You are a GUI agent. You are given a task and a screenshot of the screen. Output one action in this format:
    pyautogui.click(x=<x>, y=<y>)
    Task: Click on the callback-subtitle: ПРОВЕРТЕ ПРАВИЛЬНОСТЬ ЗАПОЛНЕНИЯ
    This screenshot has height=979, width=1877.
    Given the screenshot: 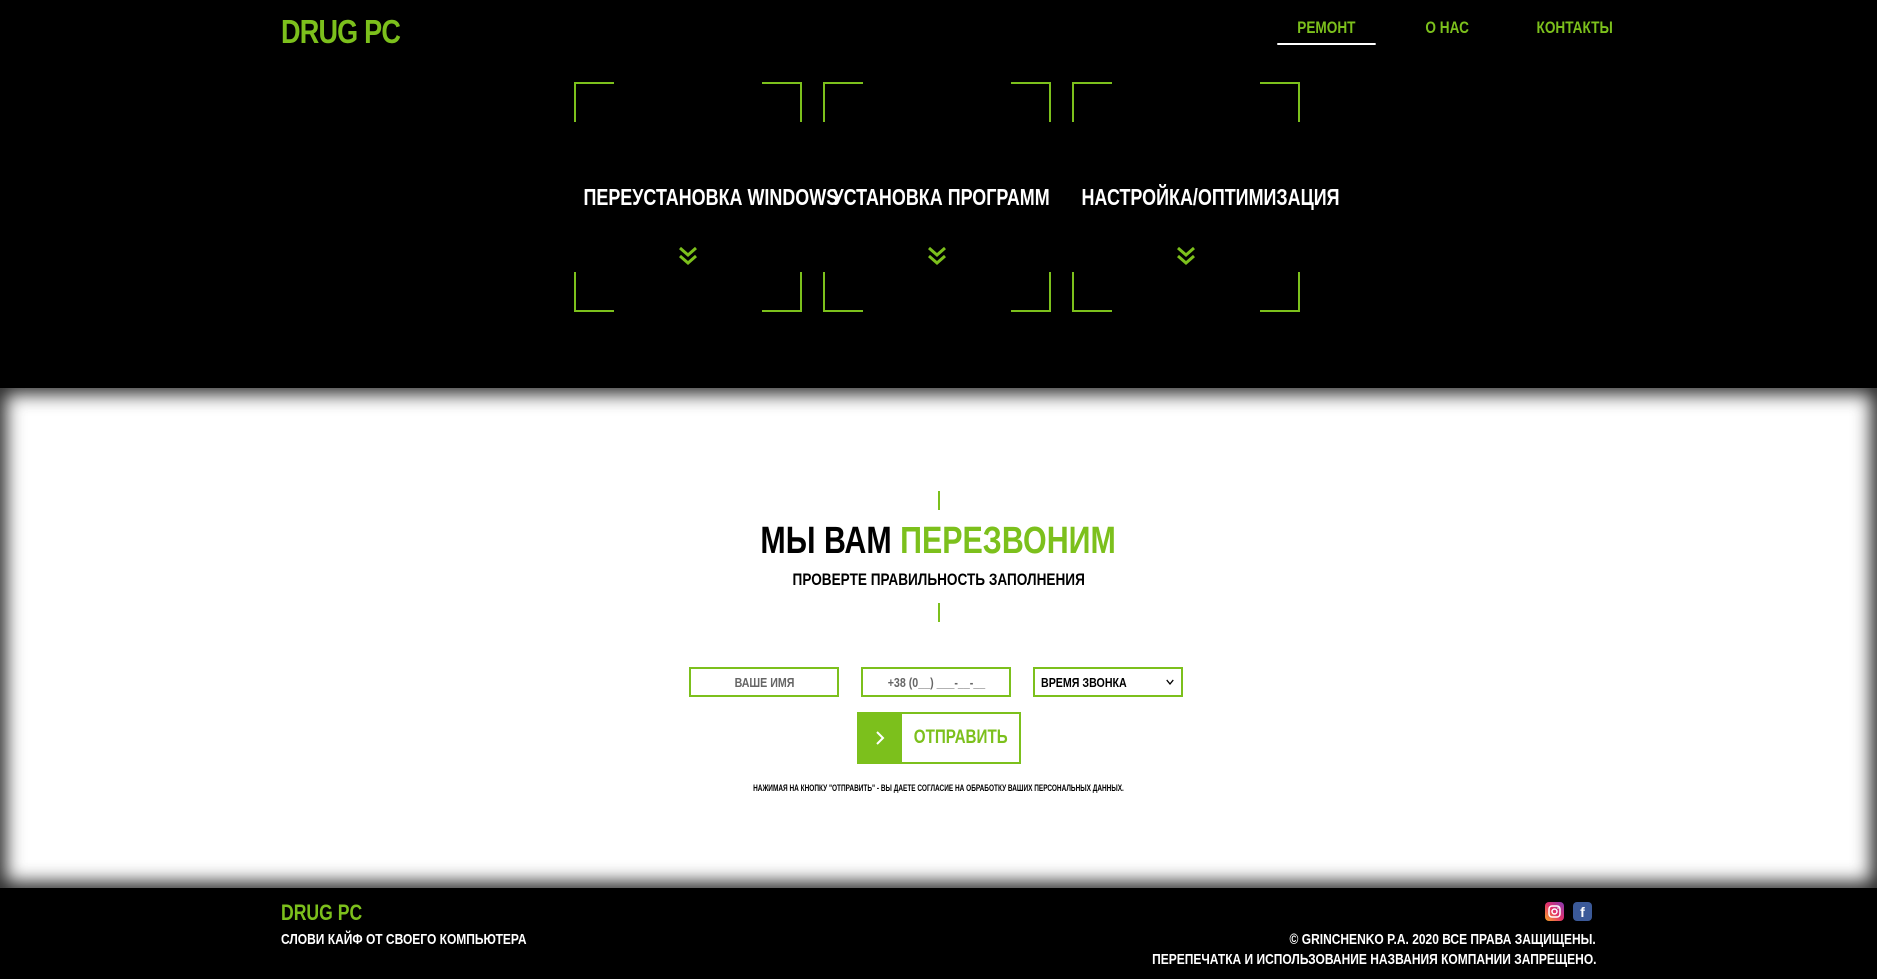 What is the action you would take?
    pyautogui.click(x=938, y=579)
    